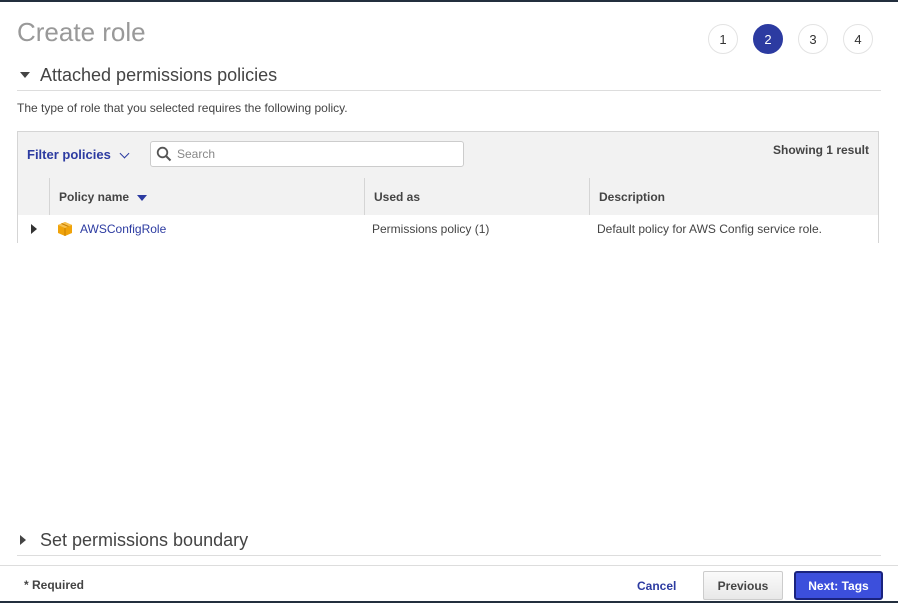 This screenshot has height=603, width=898. I want to click on policy-name-header: Policy name, so click(206, 196).